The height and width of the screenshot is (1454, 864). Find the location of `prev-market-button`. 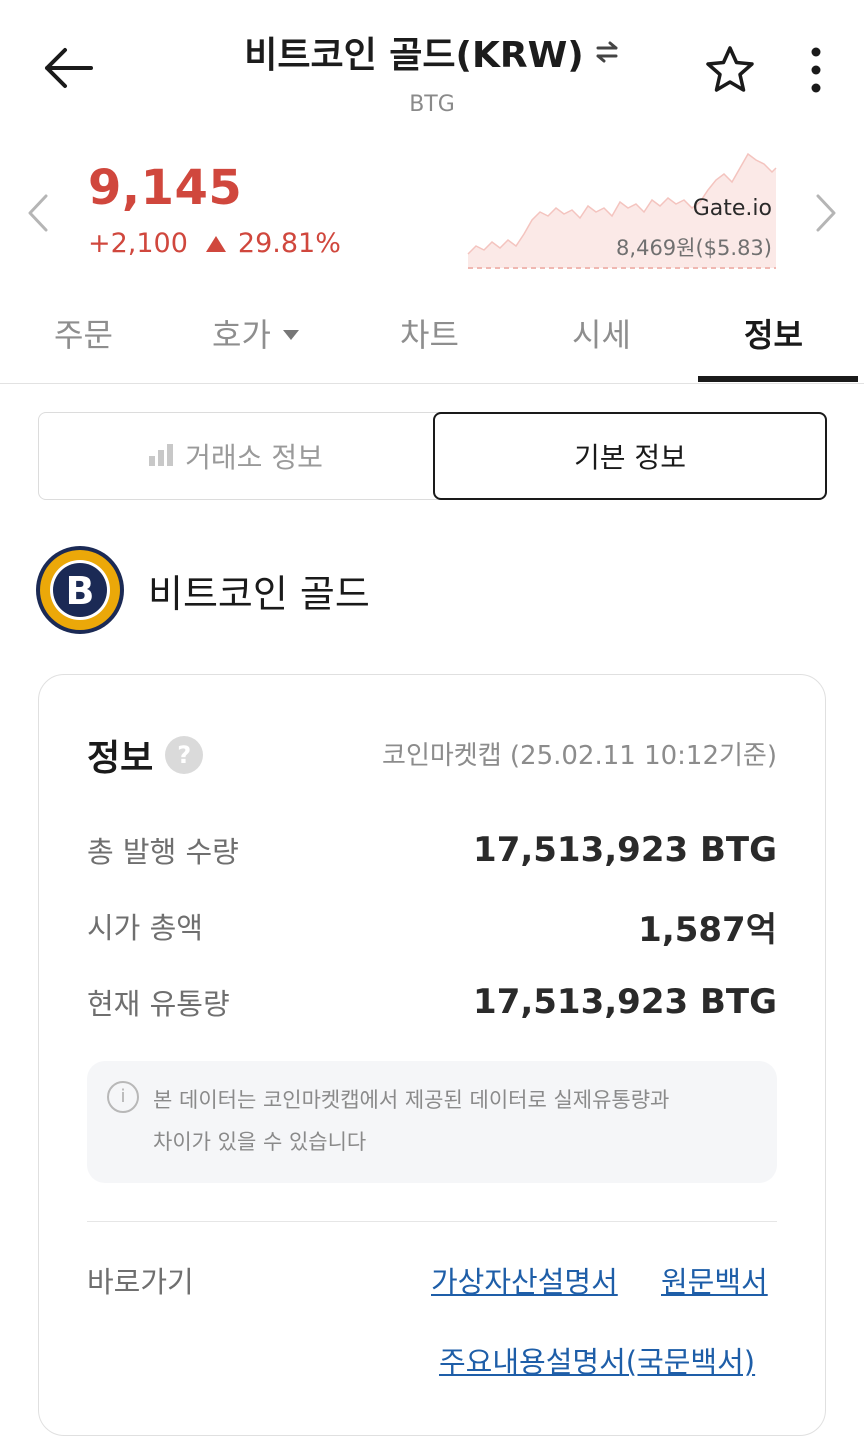

prev-market-button is located at coordinates (38, 213).